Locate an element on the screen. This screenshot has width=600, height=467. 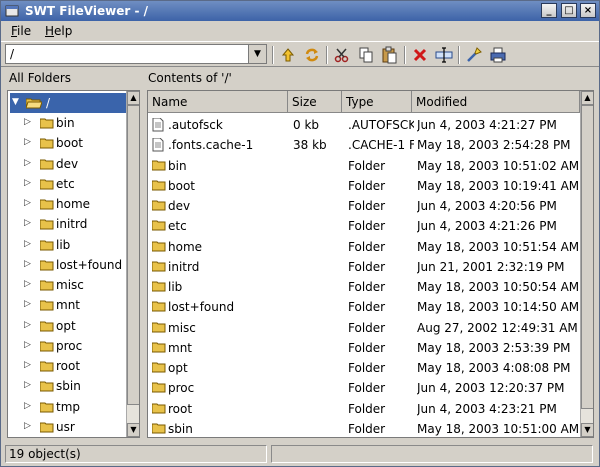
tree-item-label: / is located at coordinates (48, 103).